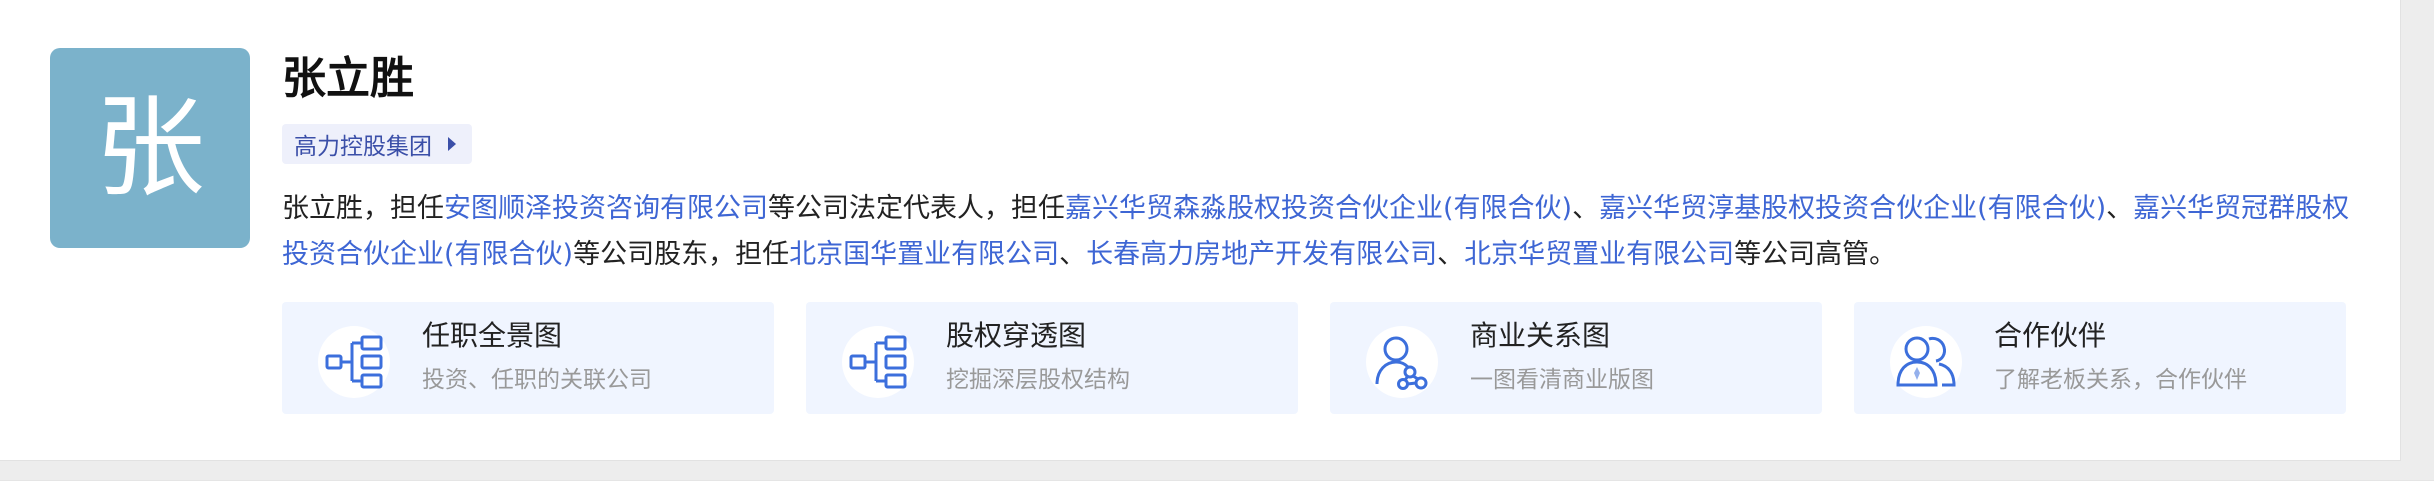  I want to click on person-network-icon, so click(1402, 362).